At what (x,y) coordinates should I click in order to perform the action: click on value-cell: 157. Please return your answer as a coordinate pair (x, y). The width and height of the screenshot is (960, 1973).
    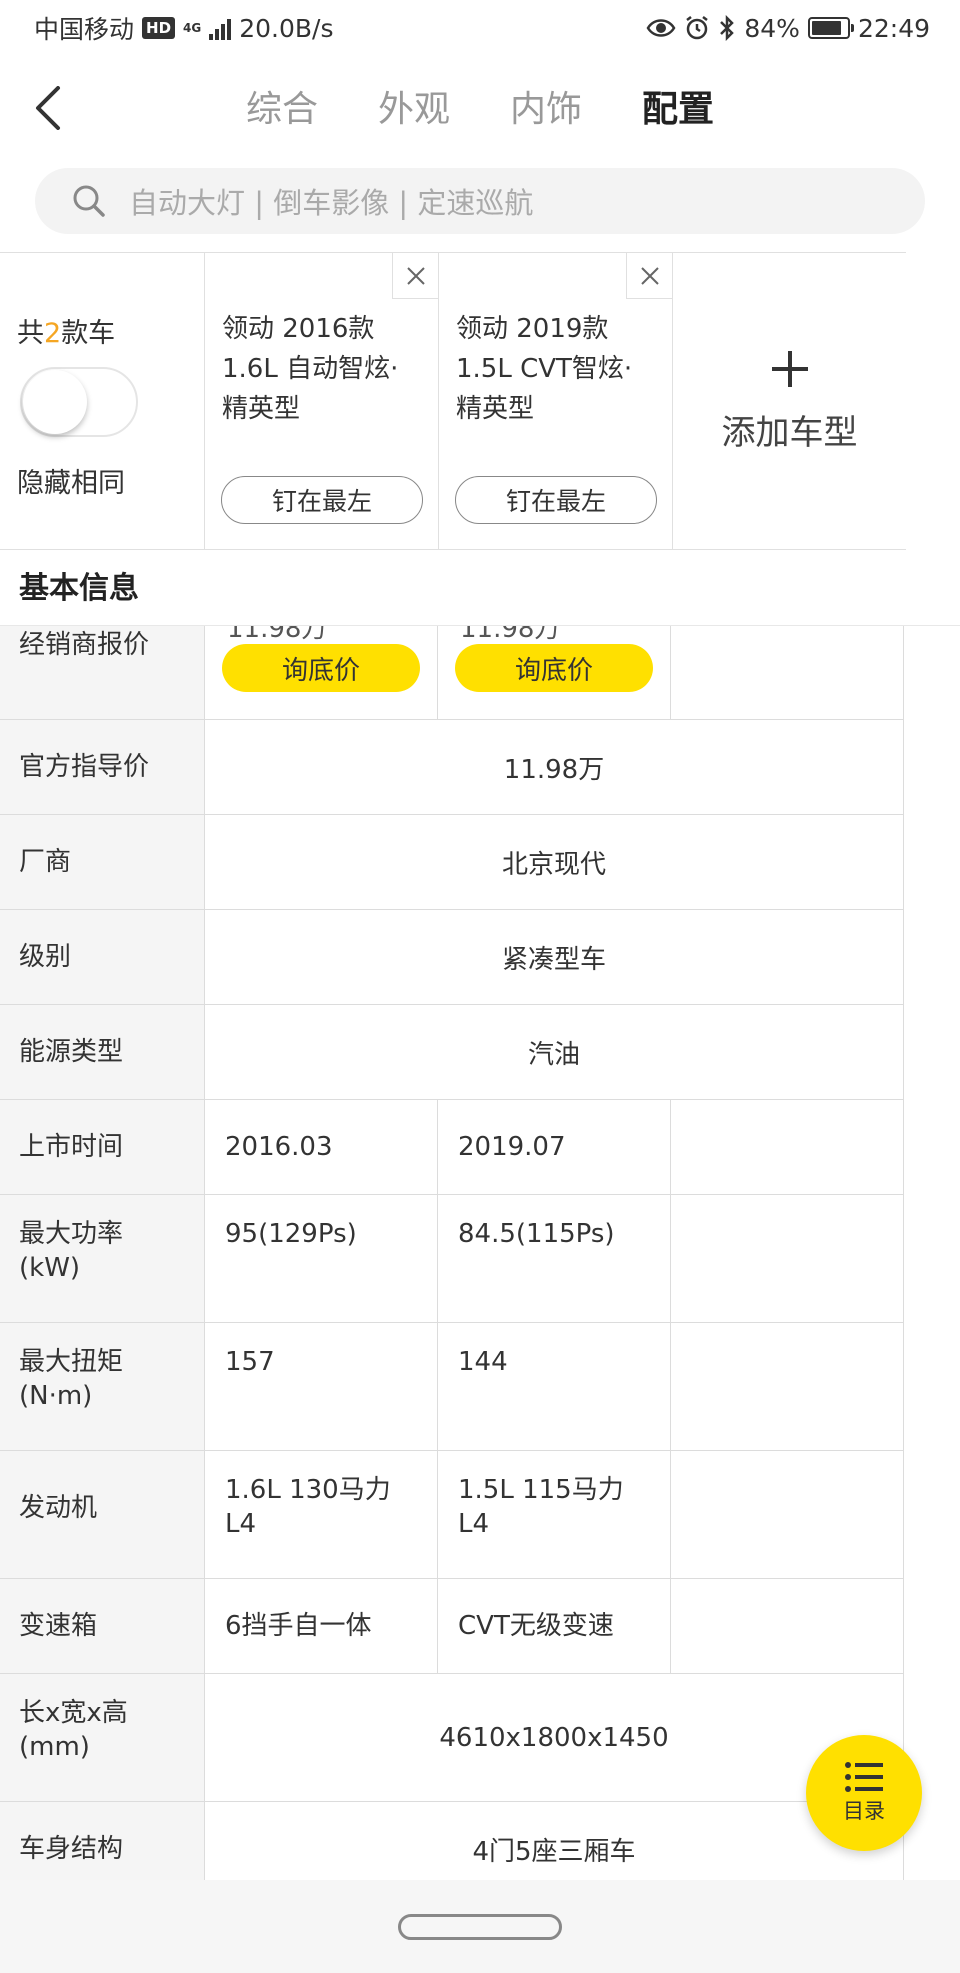
    Looking at the image, I should click on (321, 1386).